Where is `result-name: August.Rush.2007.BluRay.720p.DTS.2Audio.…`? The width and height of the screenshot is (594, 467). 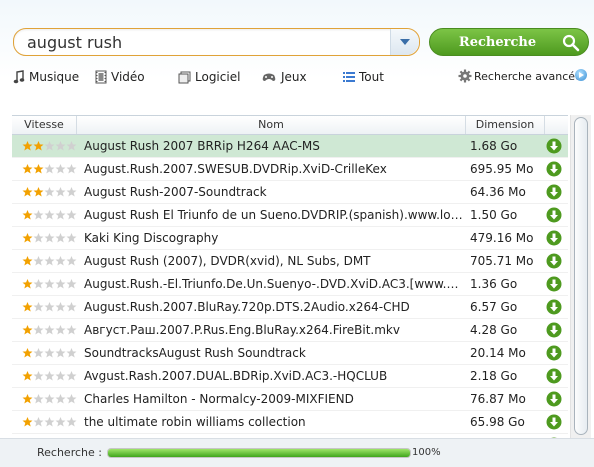
result-name: August.Rush.2007.BluRay.720p.DTS.2Audio.… is located at coordinates (275, 307).